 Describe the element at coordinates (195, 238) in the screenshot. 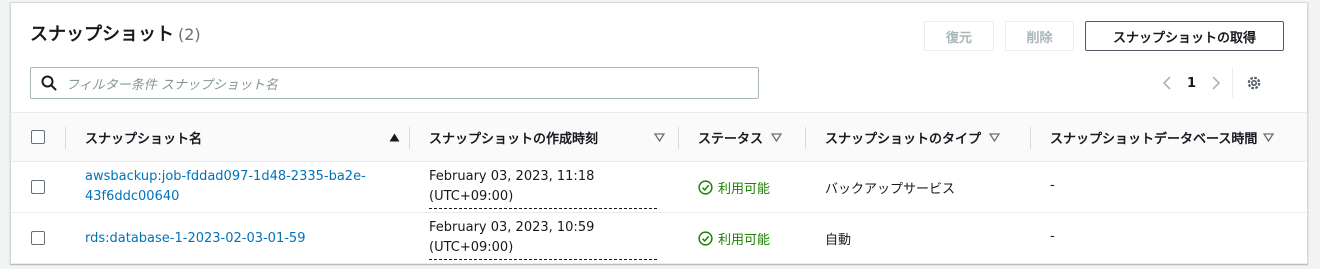

I see `snapshot-name-line1: rds:database-1-2023-02-03-01-59` at that location.